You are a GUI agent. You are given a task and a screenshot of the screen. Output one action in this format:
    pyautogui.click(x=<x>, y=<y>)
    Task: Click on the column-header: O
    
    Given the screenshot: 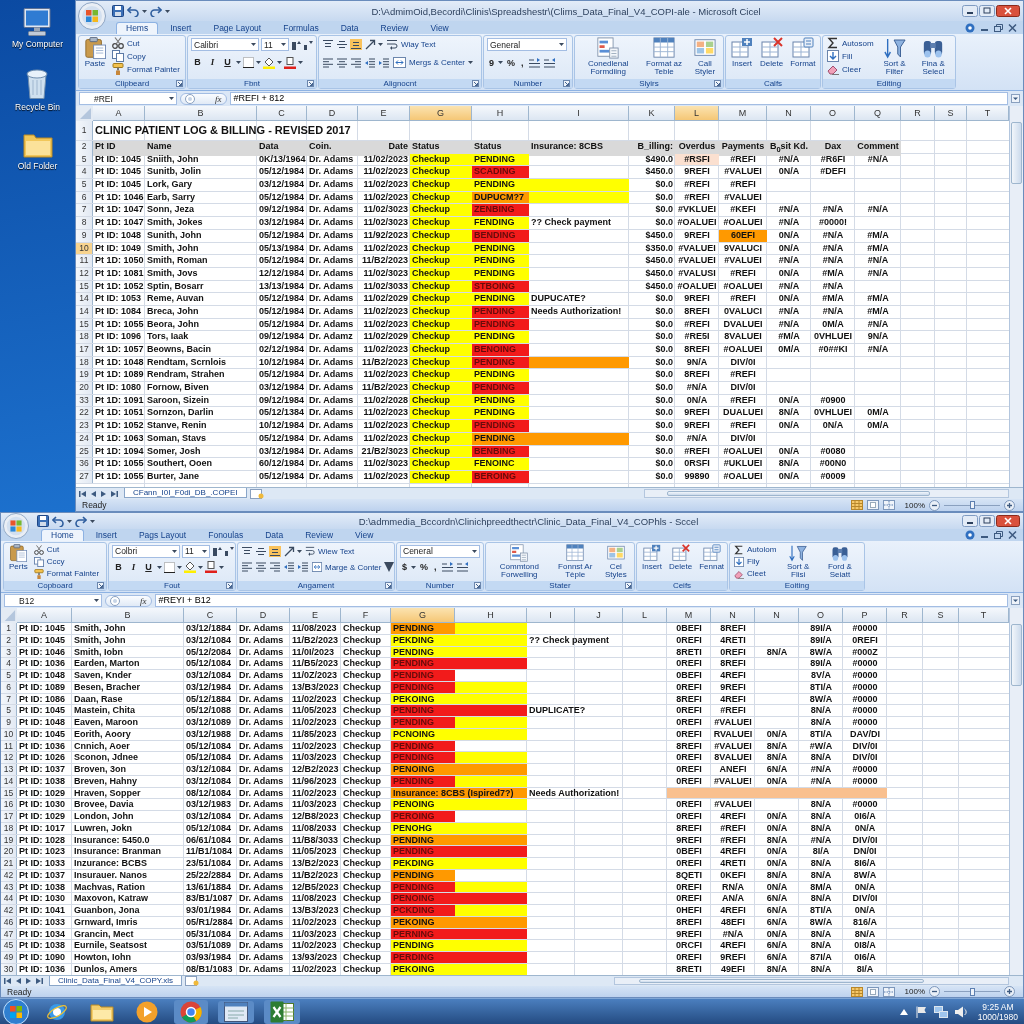 What is the action you would take?
    pyautogui.click(x=821, y=615)
    